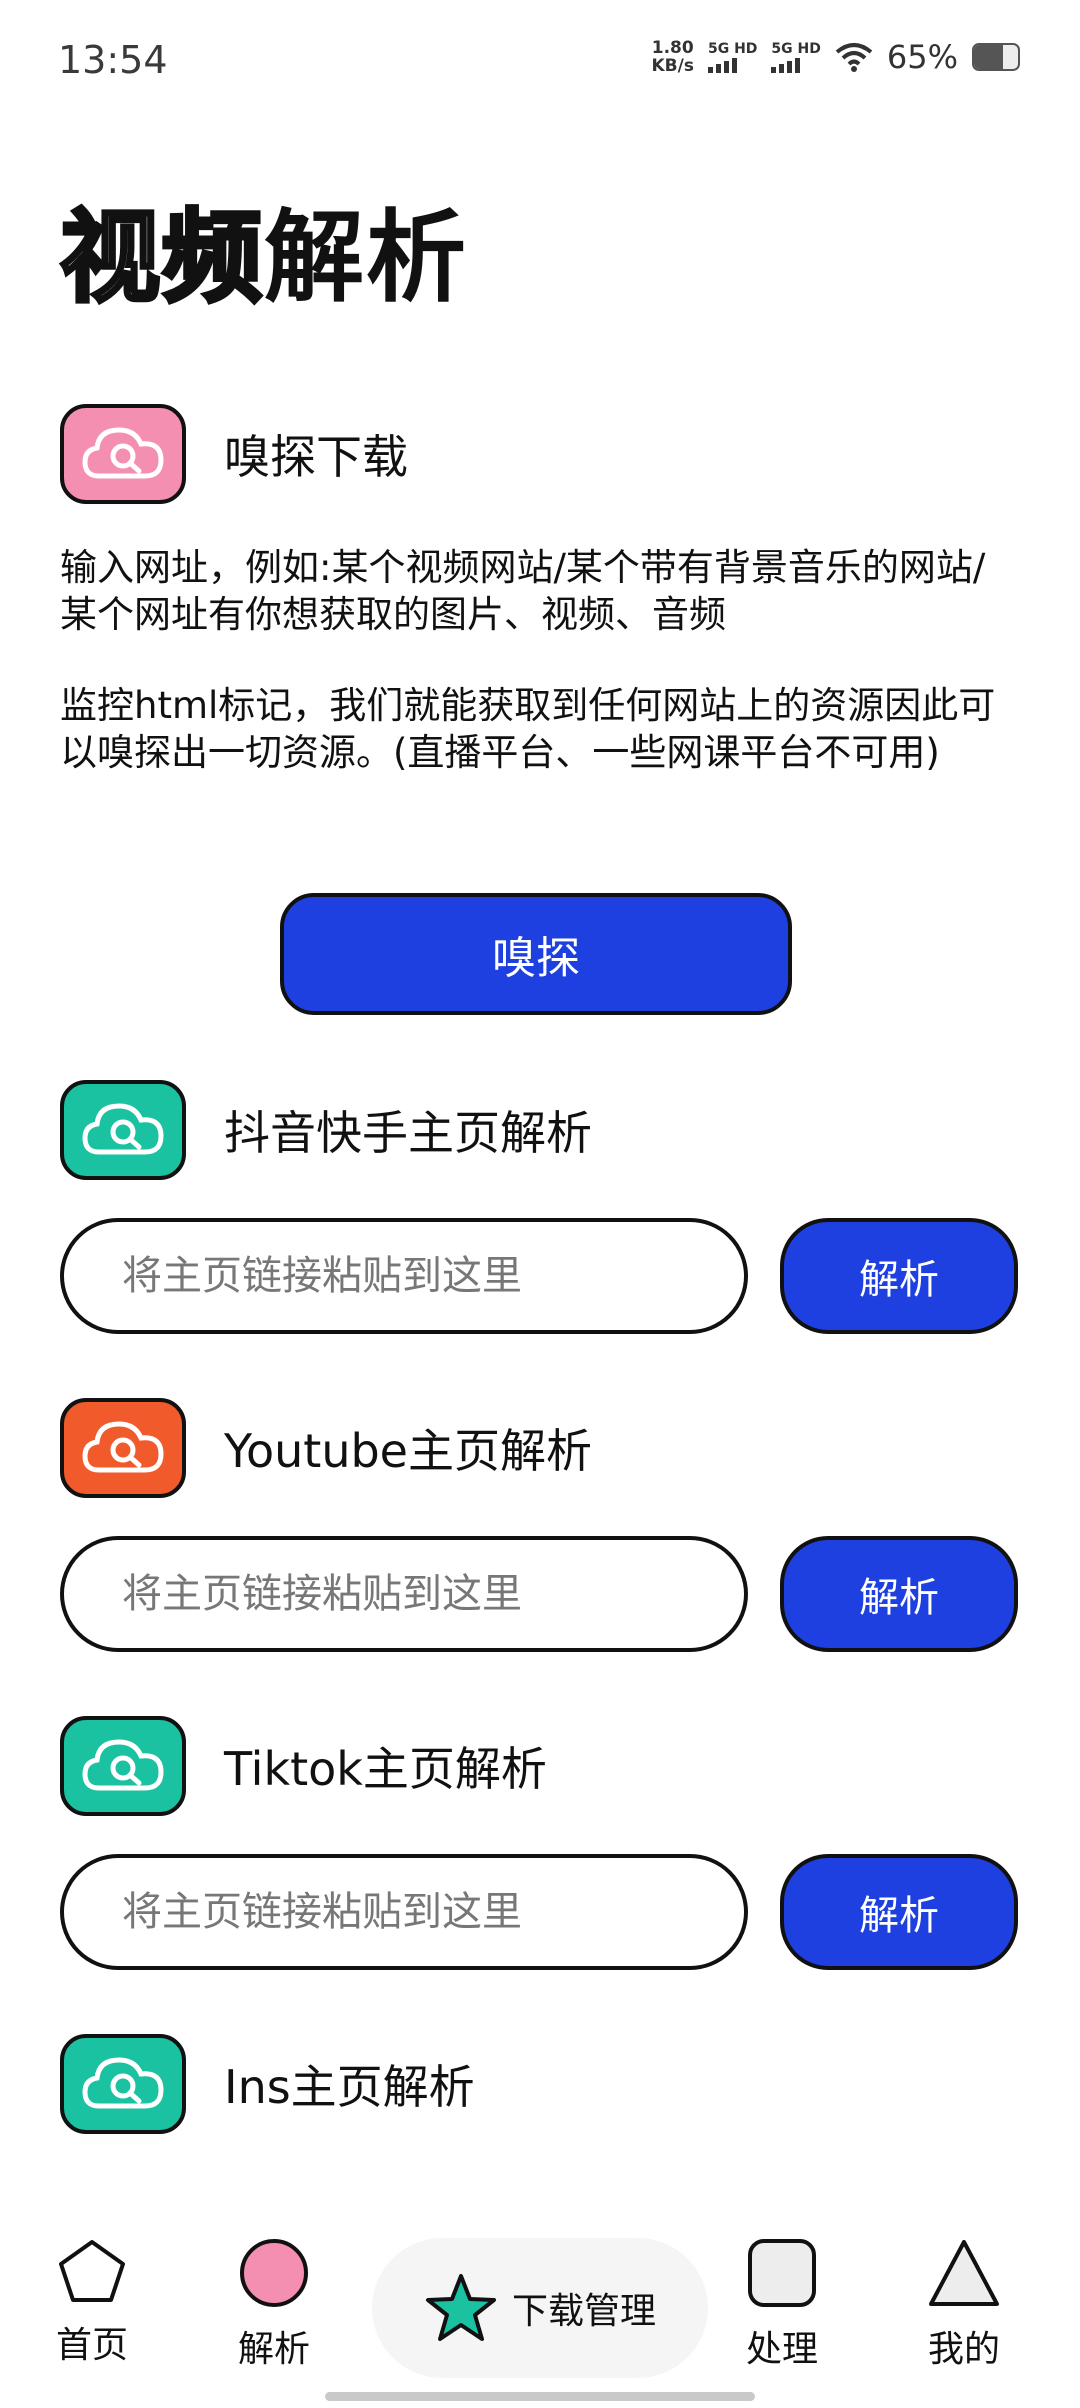  Describe the element at coordinates (963, 2349) in the screenshot. I see `nav-me-label: 我的` at that location.